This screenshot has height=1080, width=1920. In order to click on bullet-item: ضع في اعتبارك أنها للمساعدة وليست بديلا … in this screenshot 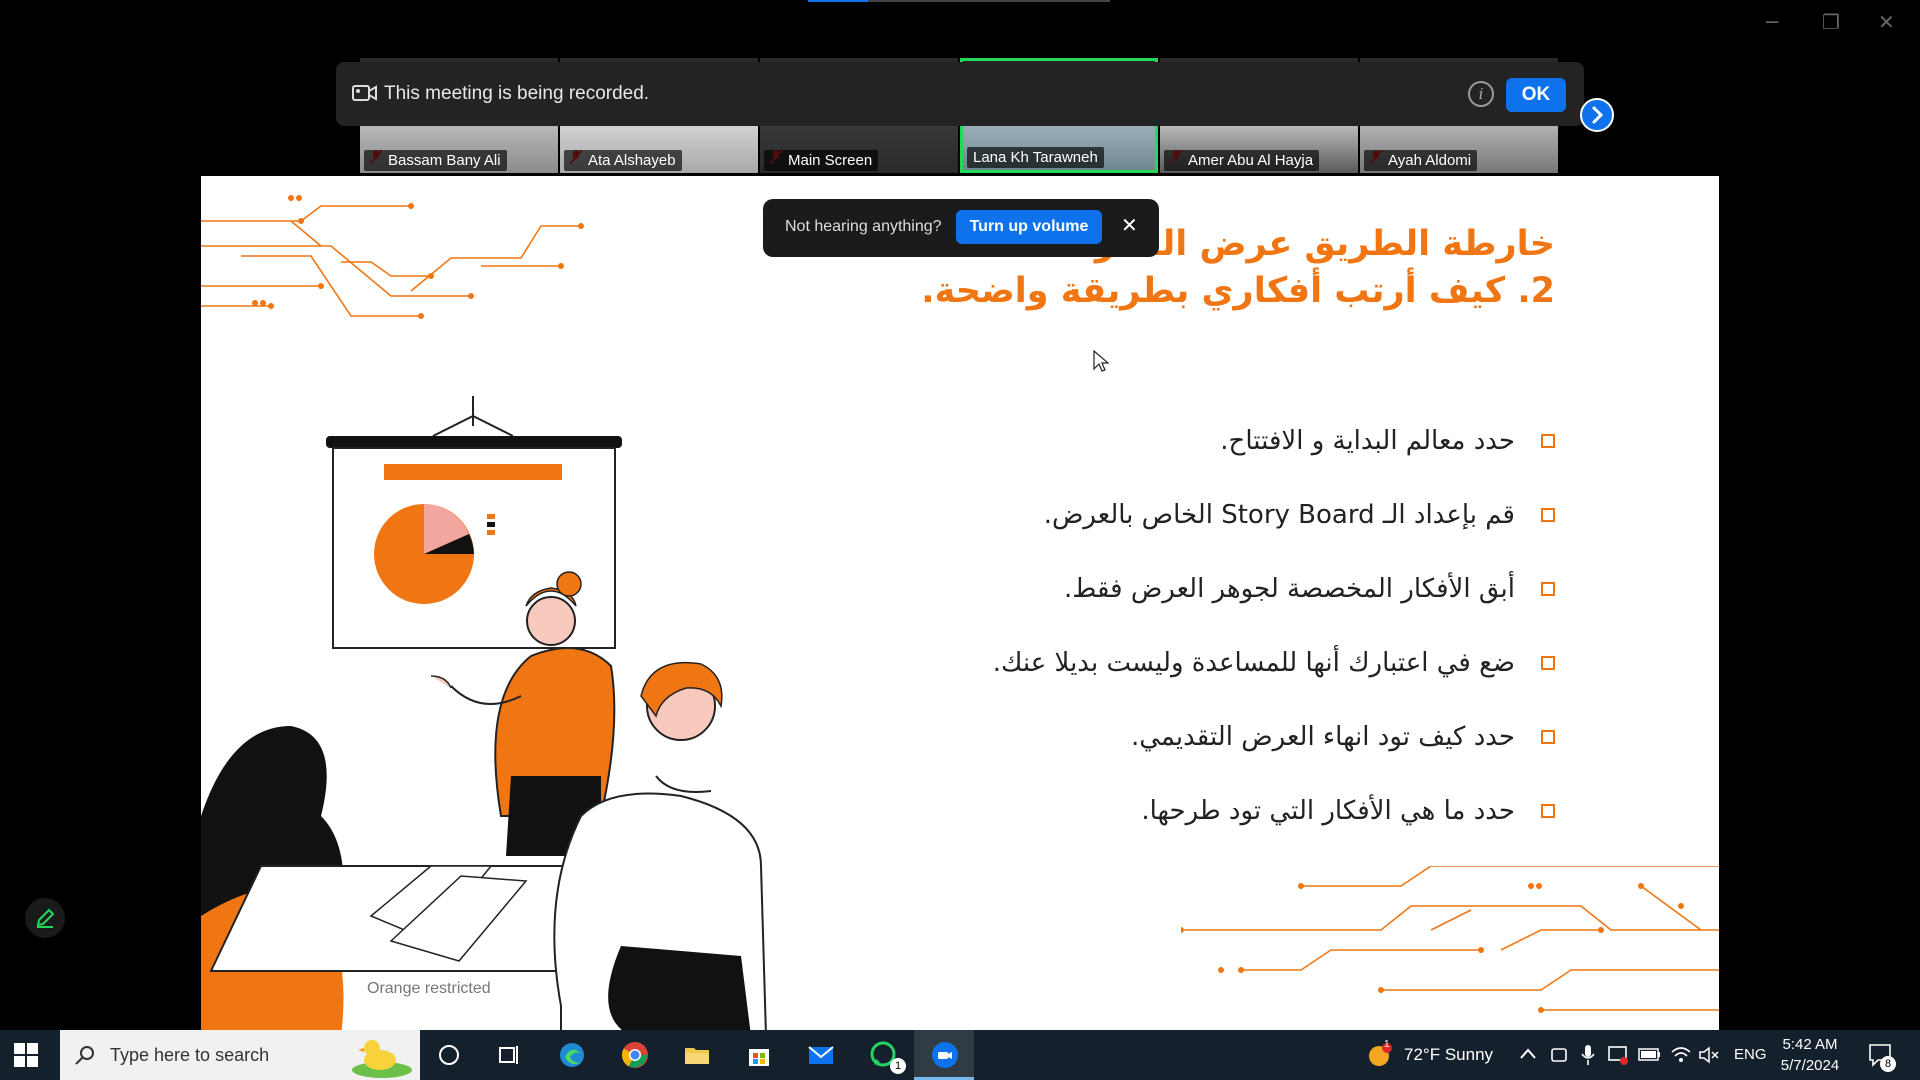, I will do `click(1125, 663)`.